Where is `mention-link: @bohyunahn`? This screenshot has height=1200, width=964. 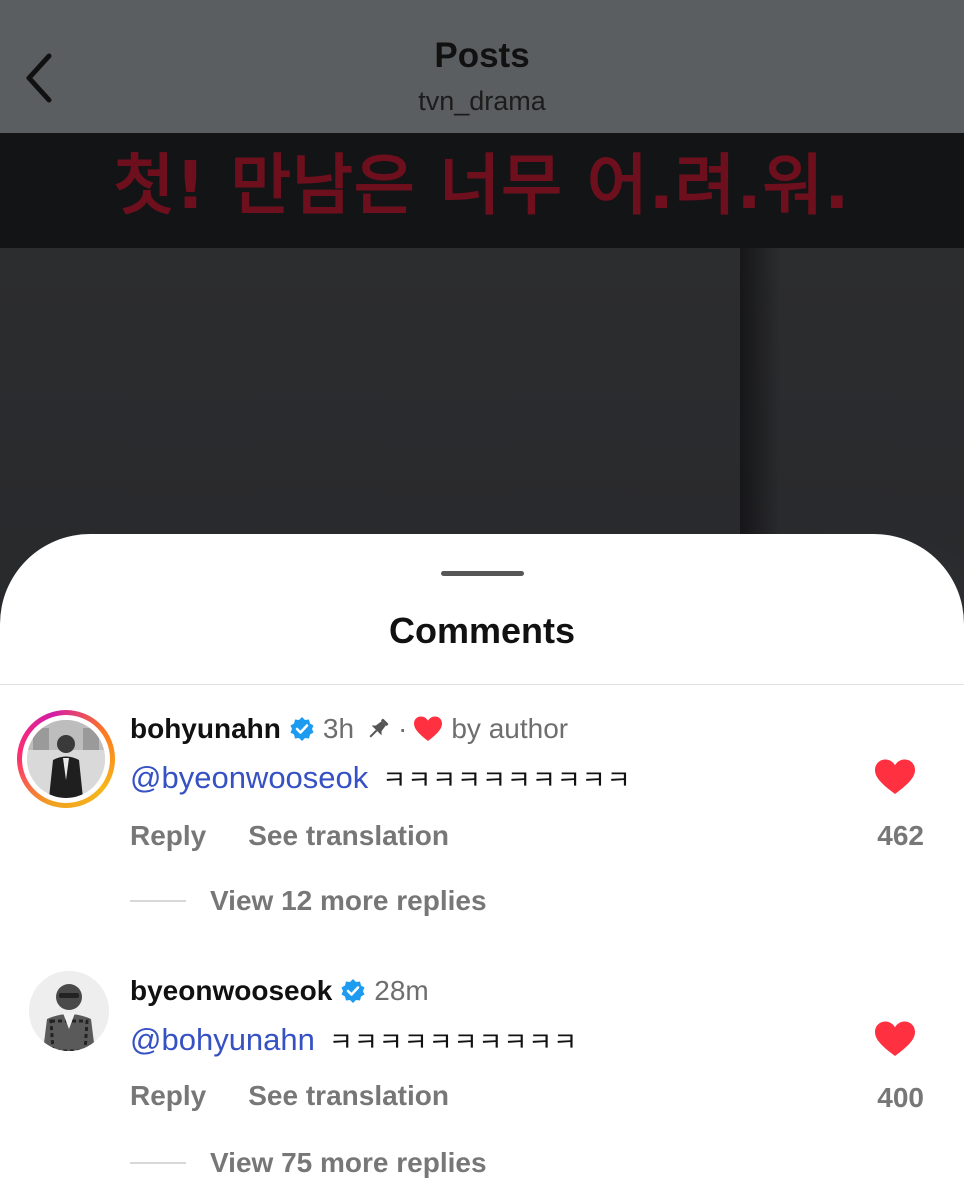 mention-link: @bohyunahn is located at coordinates (222, 1040).